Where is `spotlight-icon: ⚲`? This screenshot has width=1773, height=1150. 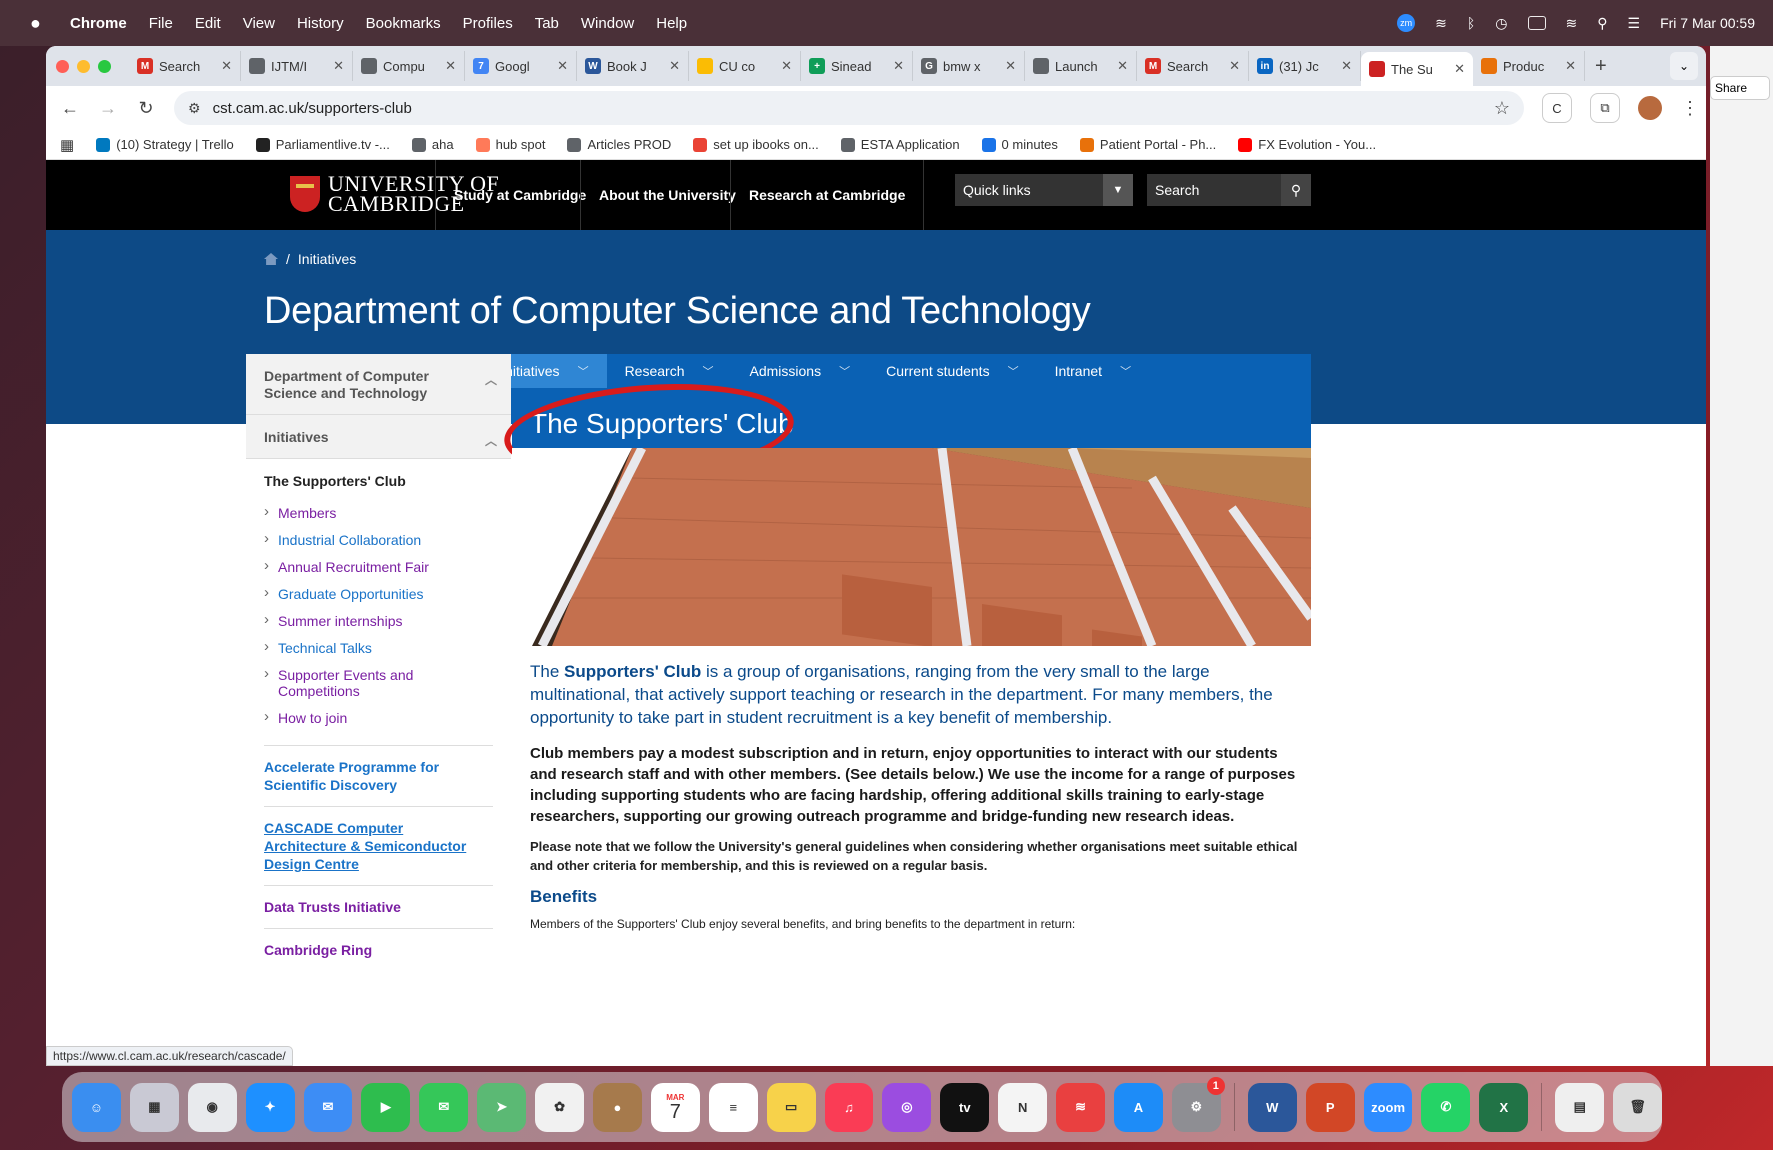
spotlight-icon: ⚲ is located at coordinates (1602, 23).